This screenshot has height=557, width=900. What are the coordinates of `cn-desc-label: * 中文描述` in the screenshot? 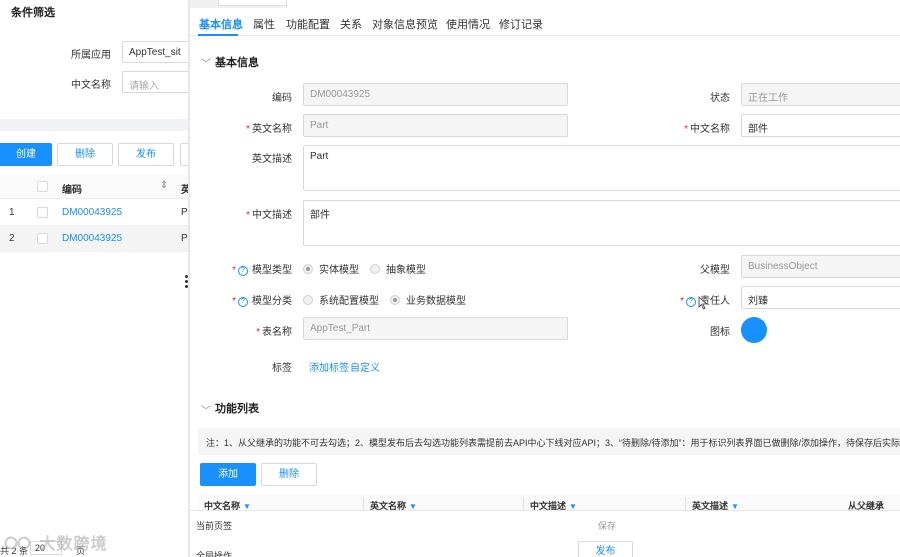 It's located at (269, 215).